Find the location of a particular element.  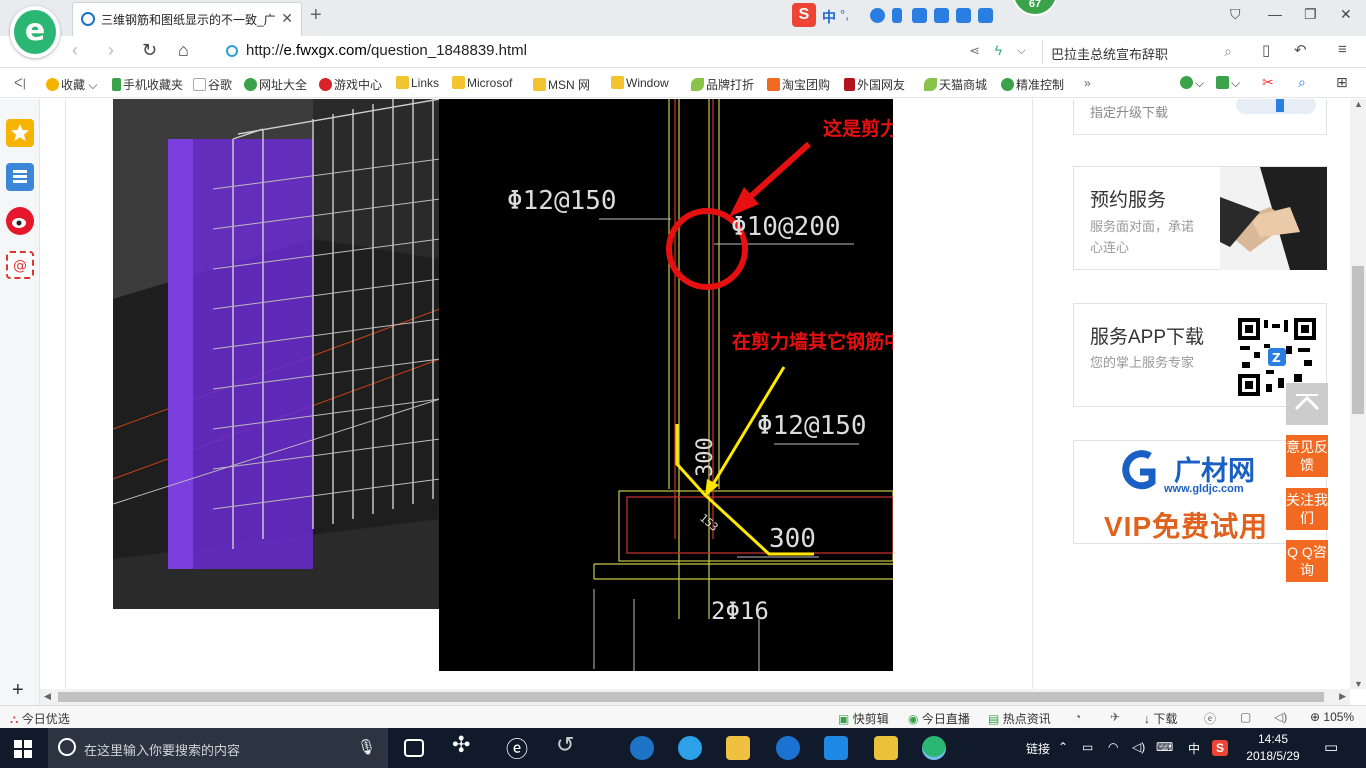

ime-punct-label: °, is located at coordinates (844, 14).